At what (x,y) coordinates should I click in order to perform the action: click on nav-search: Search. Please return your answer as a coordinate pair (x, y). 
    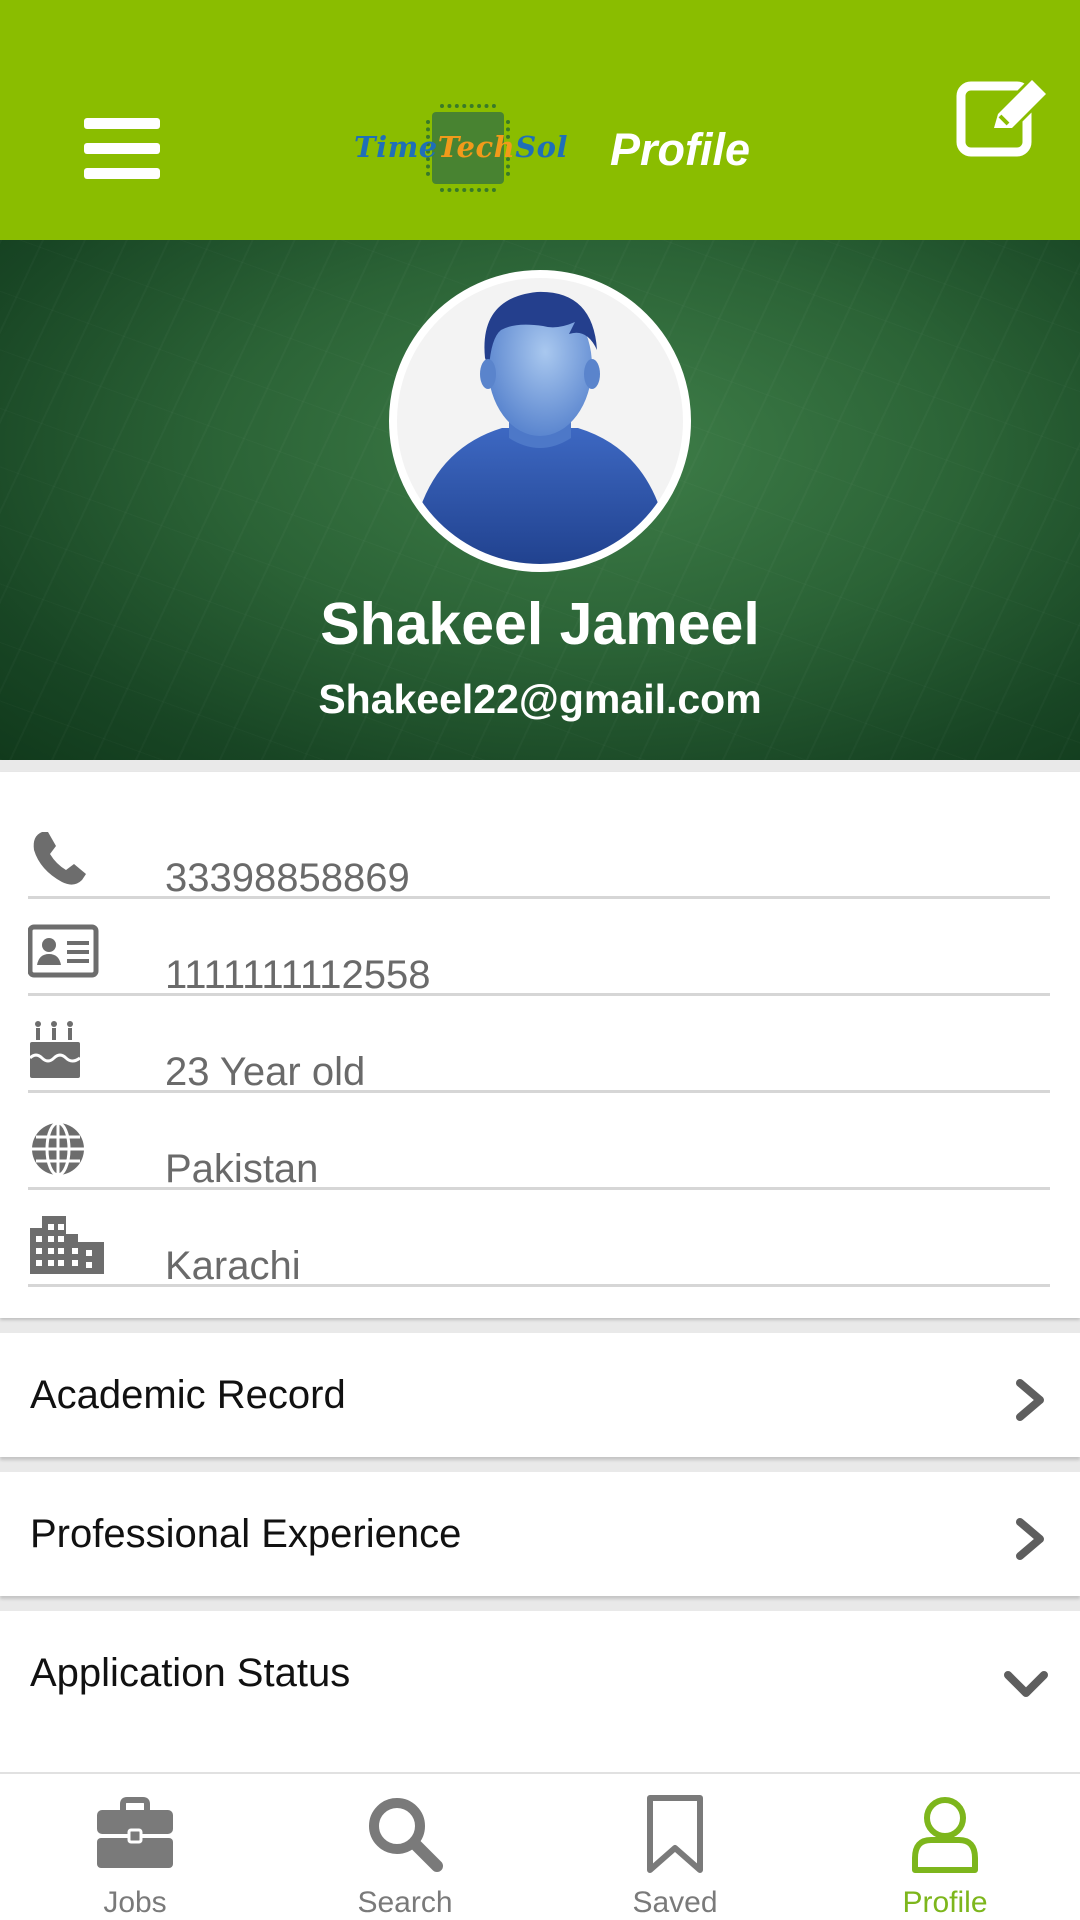
    Looking at the image, I should click on (405, 1847).